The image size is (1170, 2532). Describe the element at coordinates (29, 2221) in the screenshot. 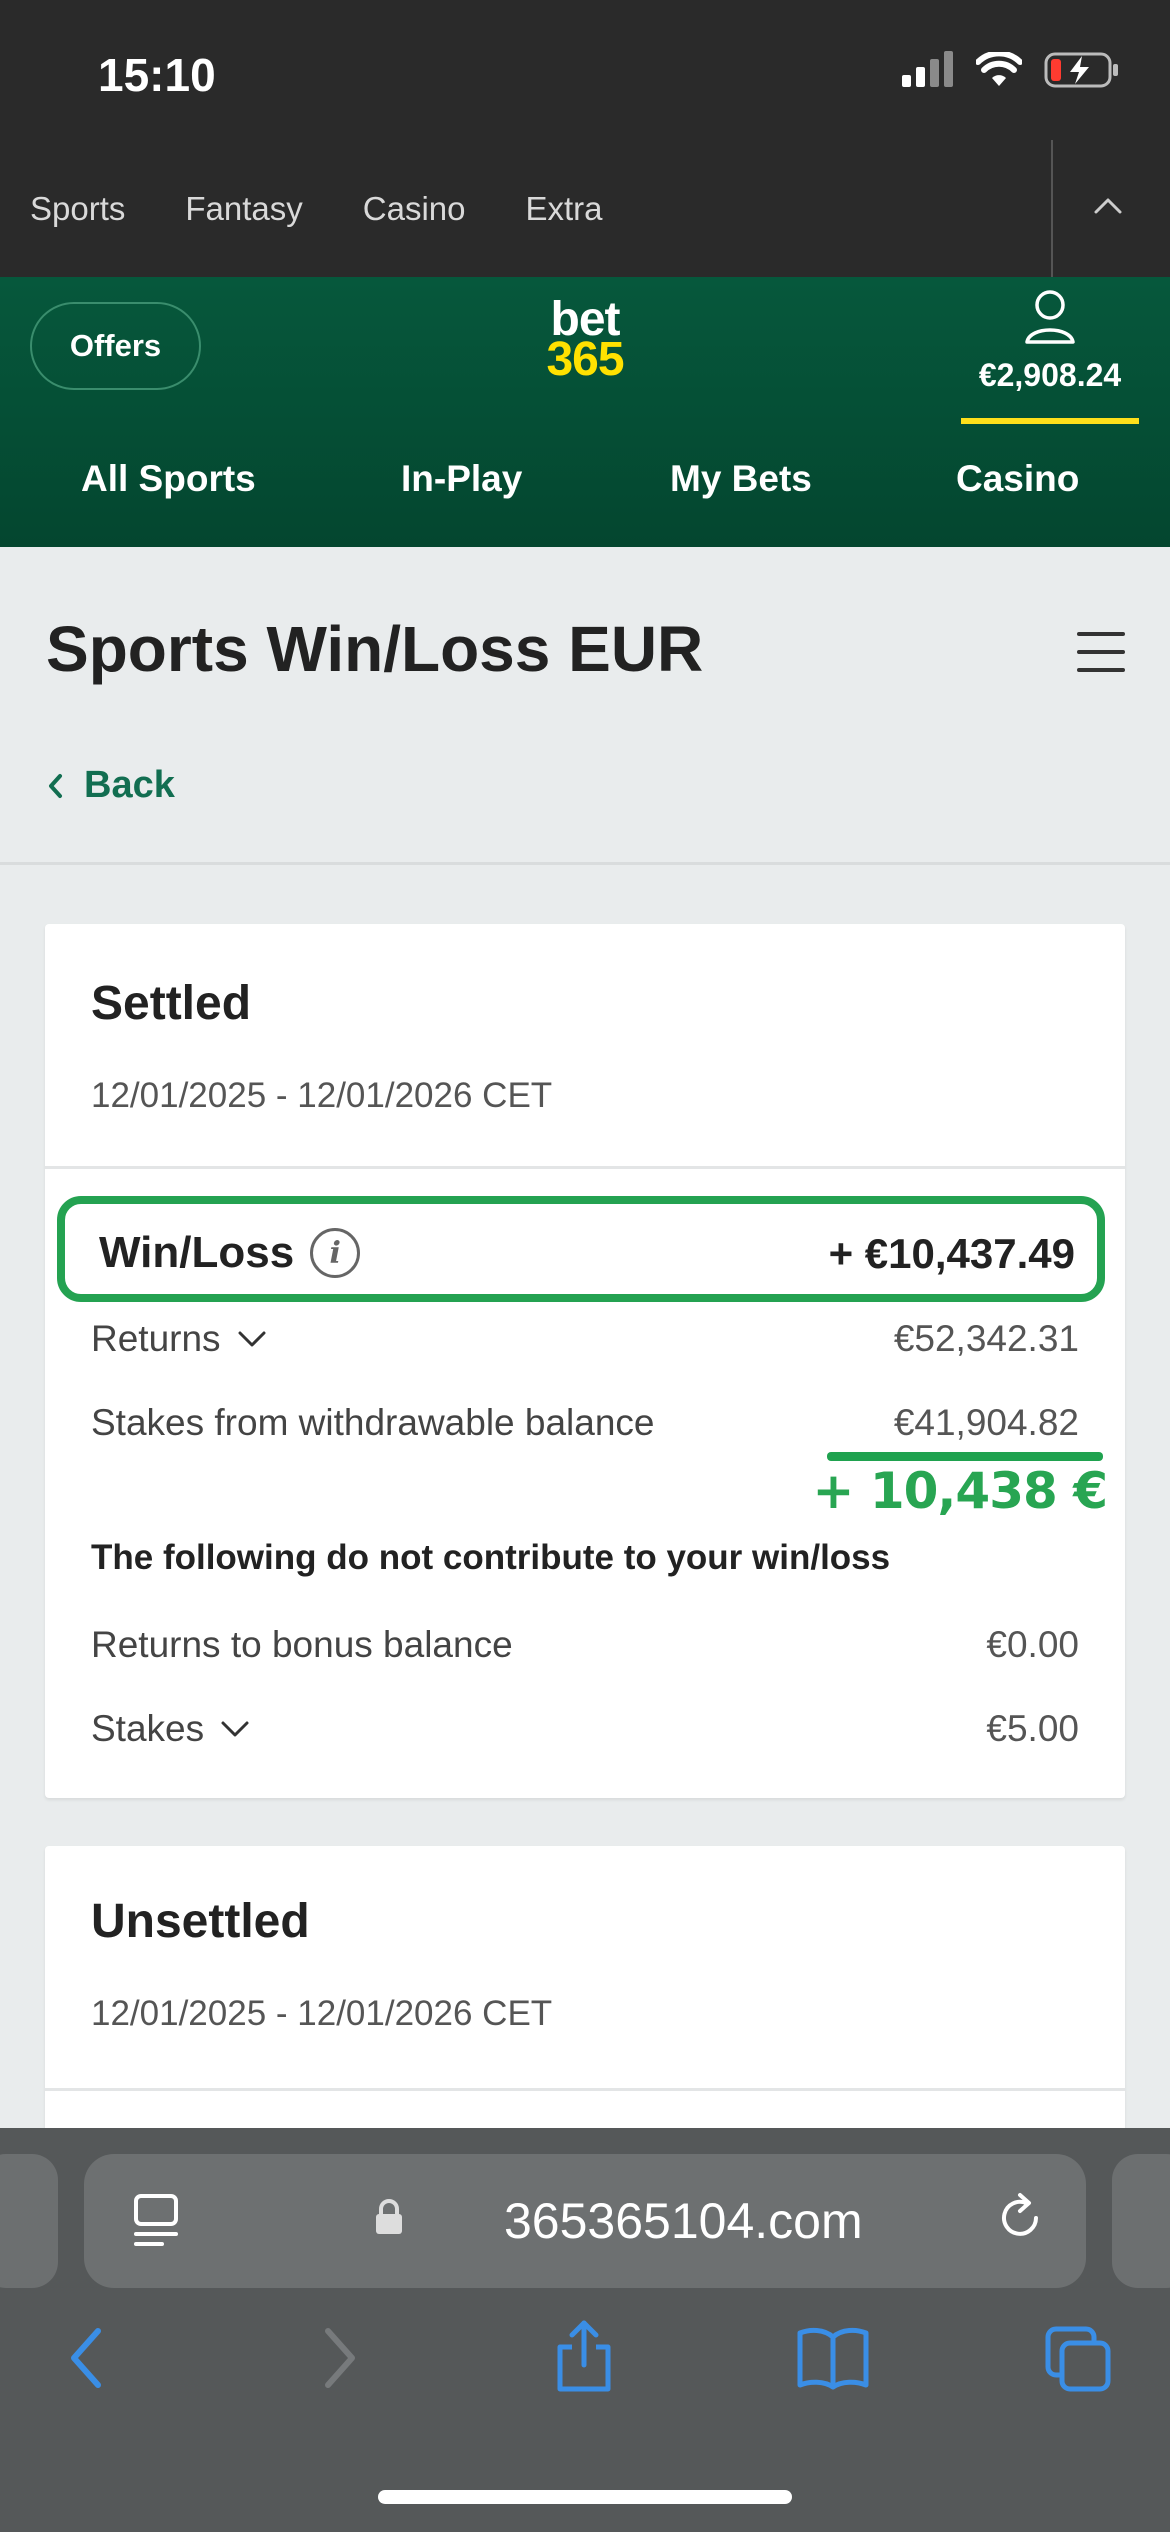

I see `previous-tab-preview` at that location.